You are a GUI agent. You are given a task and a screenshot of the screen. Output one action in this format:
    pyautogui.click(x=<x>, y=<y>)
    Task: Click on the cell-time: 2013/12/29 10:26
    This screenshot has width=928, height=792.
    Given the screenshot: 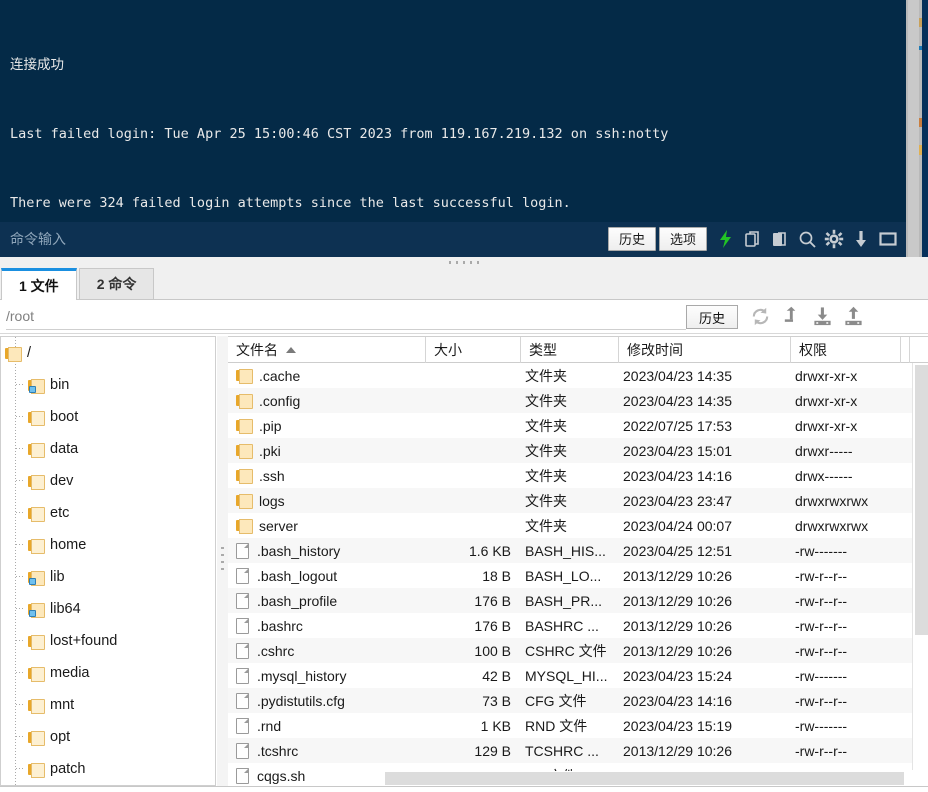 What is the action you would take?
    pyautogui.click(x=677, y=750)
    